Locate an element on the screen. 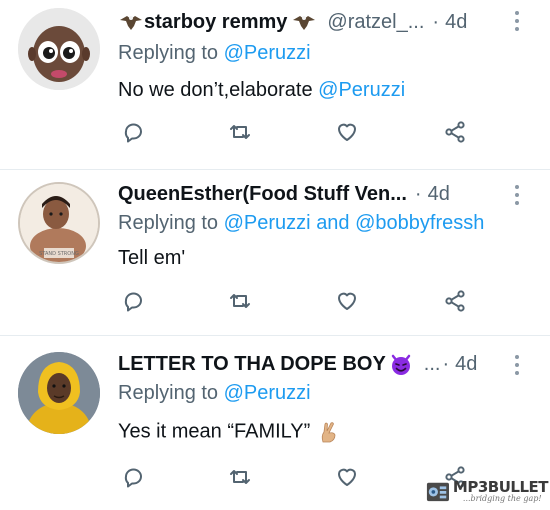 This screenshot has height=510, width=550. display-name: LETTER TO THA DOPE BOY is located at coordinates (252, 364).